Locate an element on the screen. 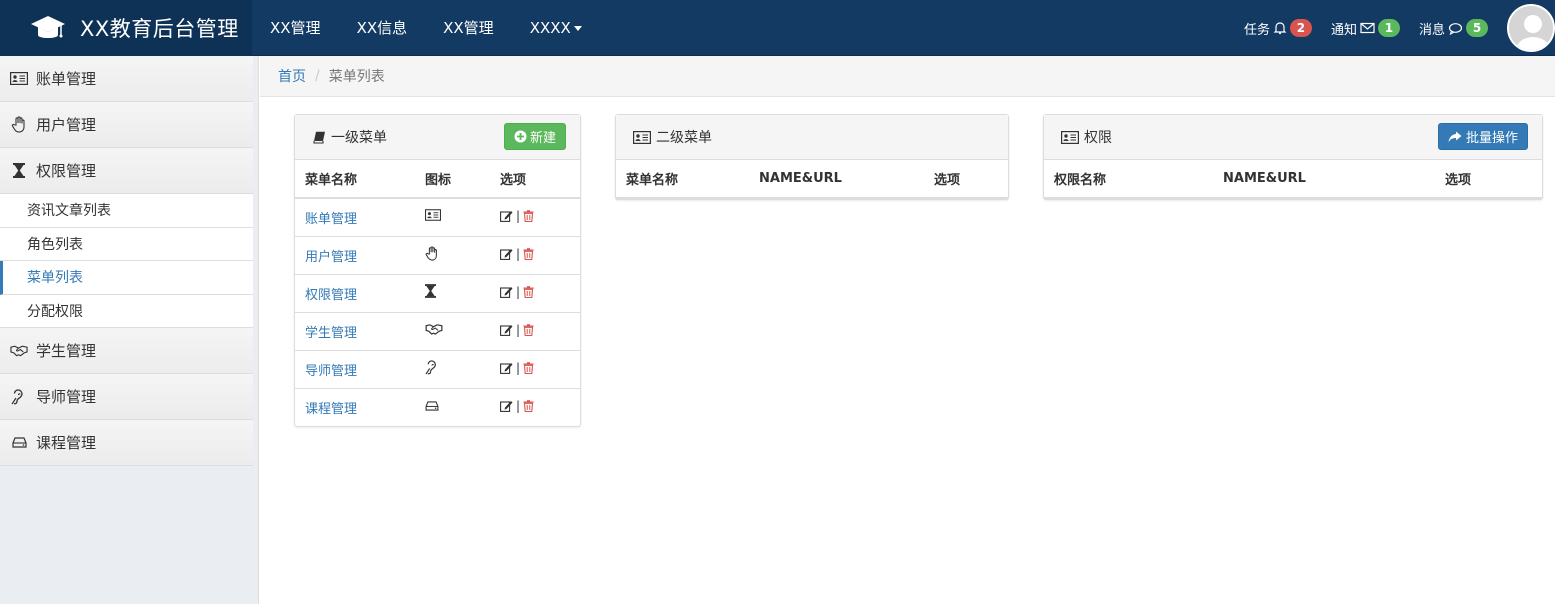 The image size is (1555, 604). menu-name-link: 课程管理 is located at coordinates (331, 409).